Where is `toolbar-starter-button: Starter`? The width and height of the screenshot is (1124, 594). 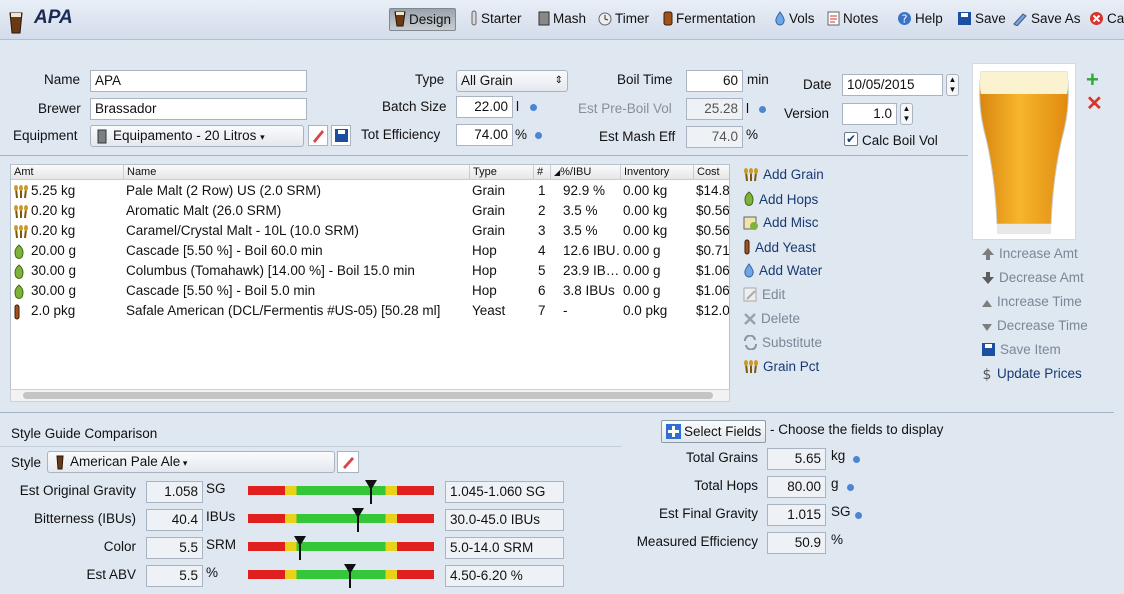 toolbar-starter-button: Starter is located at coordinates (496, 19).